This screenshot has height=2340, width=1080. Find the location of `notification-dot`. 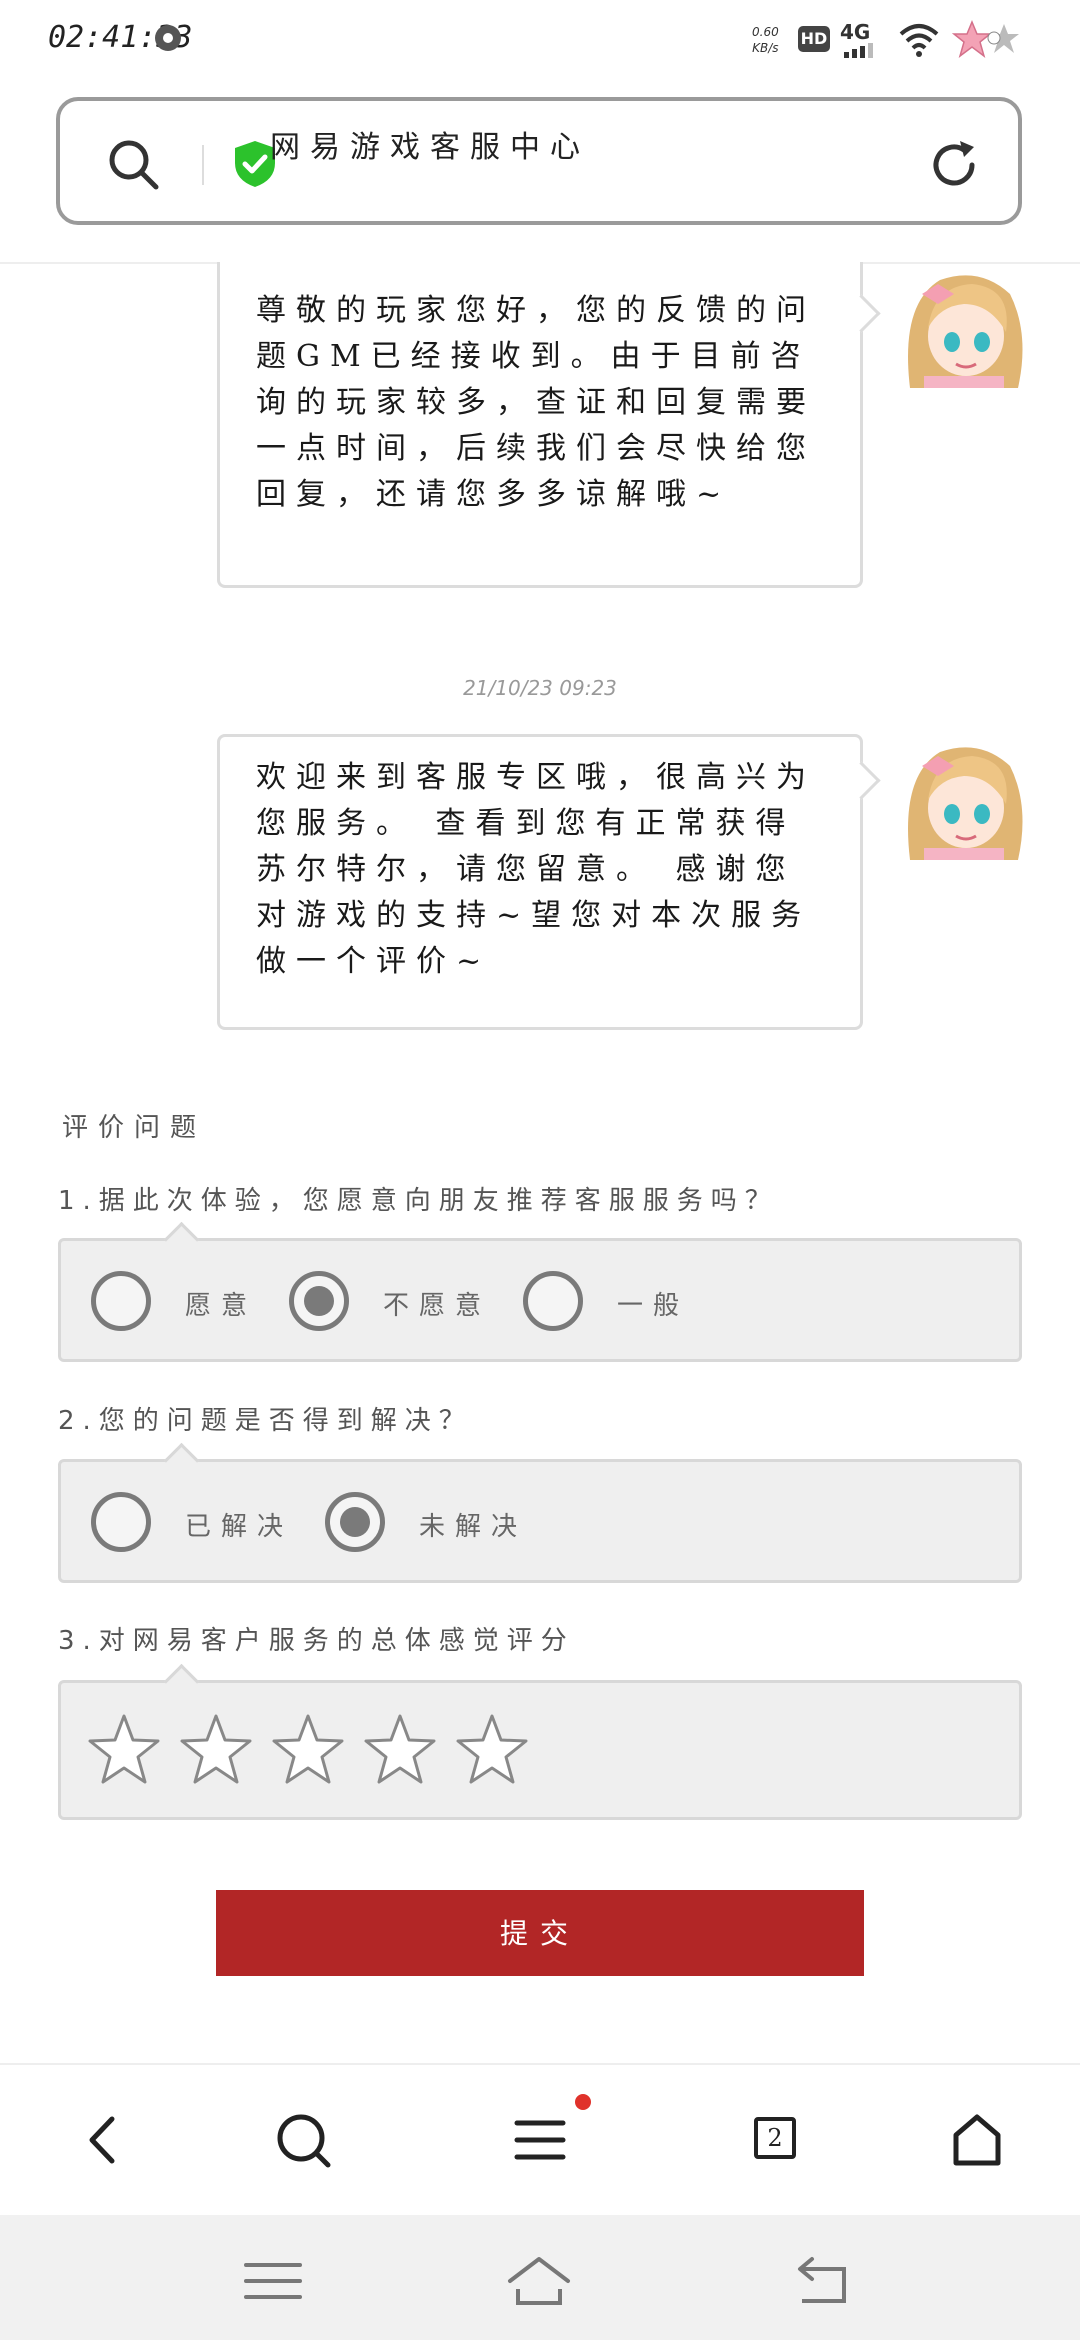

notification-dot is located at coordinates (583, 2102).